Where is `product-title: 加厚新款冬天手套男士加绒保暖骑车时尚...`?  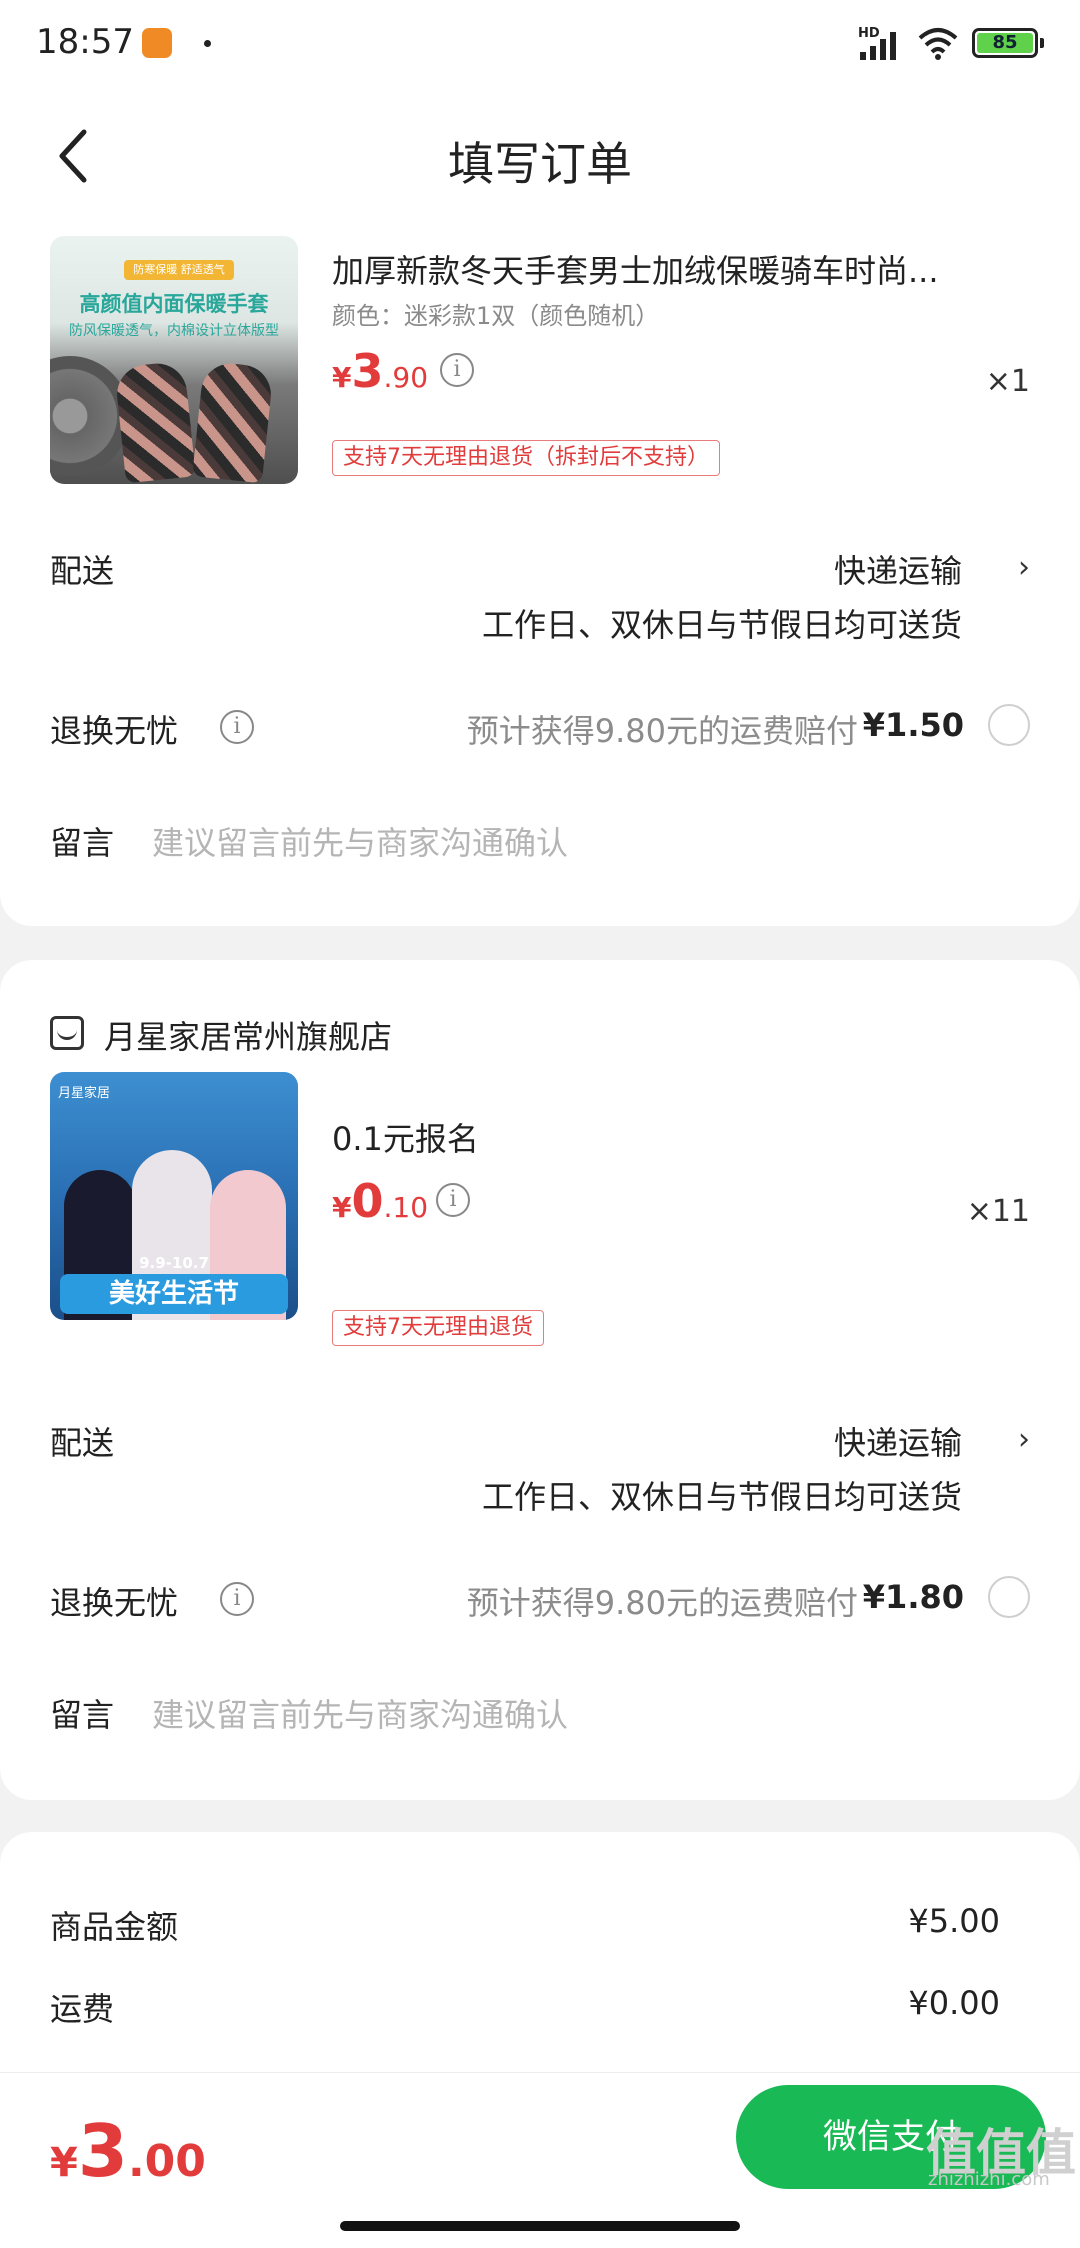
product-title: 加厚新款冬天手套男士加绒保暖骑车时尚... is located at coordinates (682, 269).